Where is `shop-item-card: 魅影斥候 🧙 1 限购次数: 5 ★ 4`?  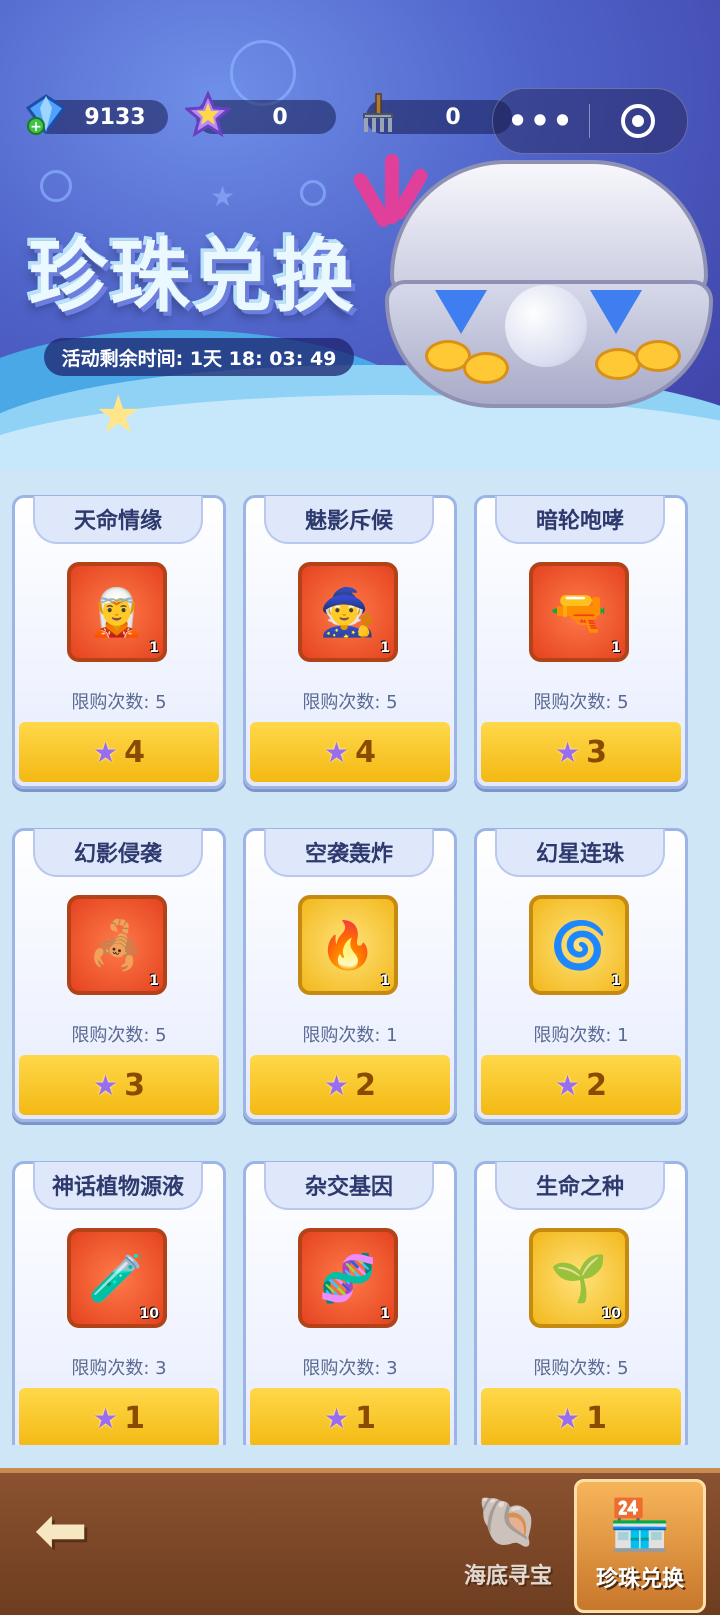 shop-item-card: 魅影斥候 🧙 1 限购次数: 5 ★ 4 is located at coordinates (350, 642).